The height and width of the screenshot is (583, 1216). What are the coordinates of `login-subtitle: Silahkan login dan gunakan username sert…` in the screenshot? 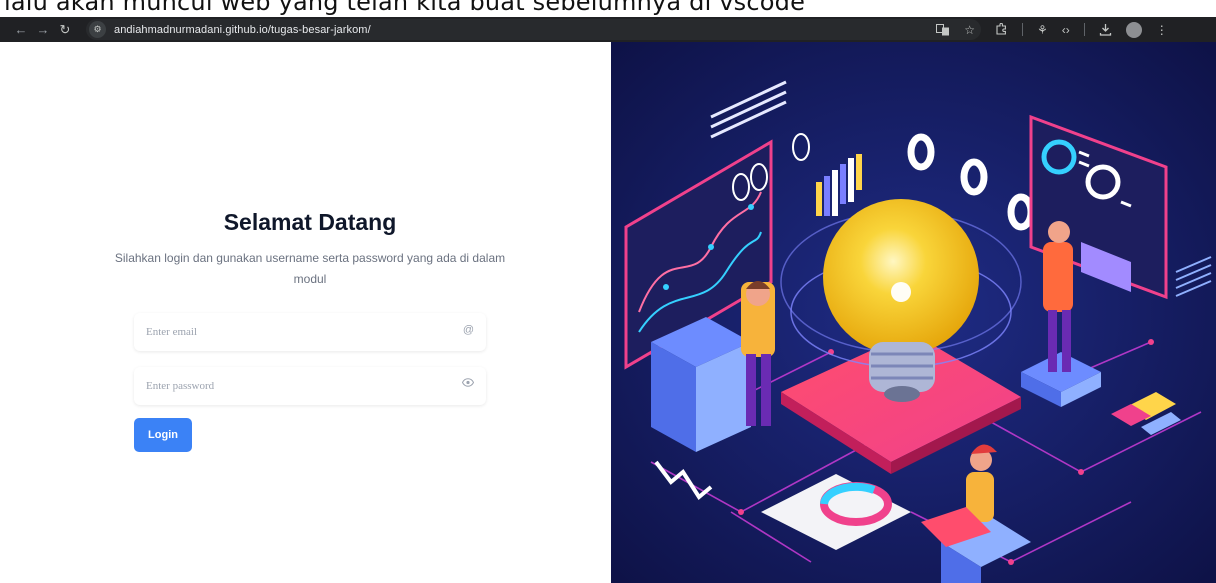 It's located at (310, 268).